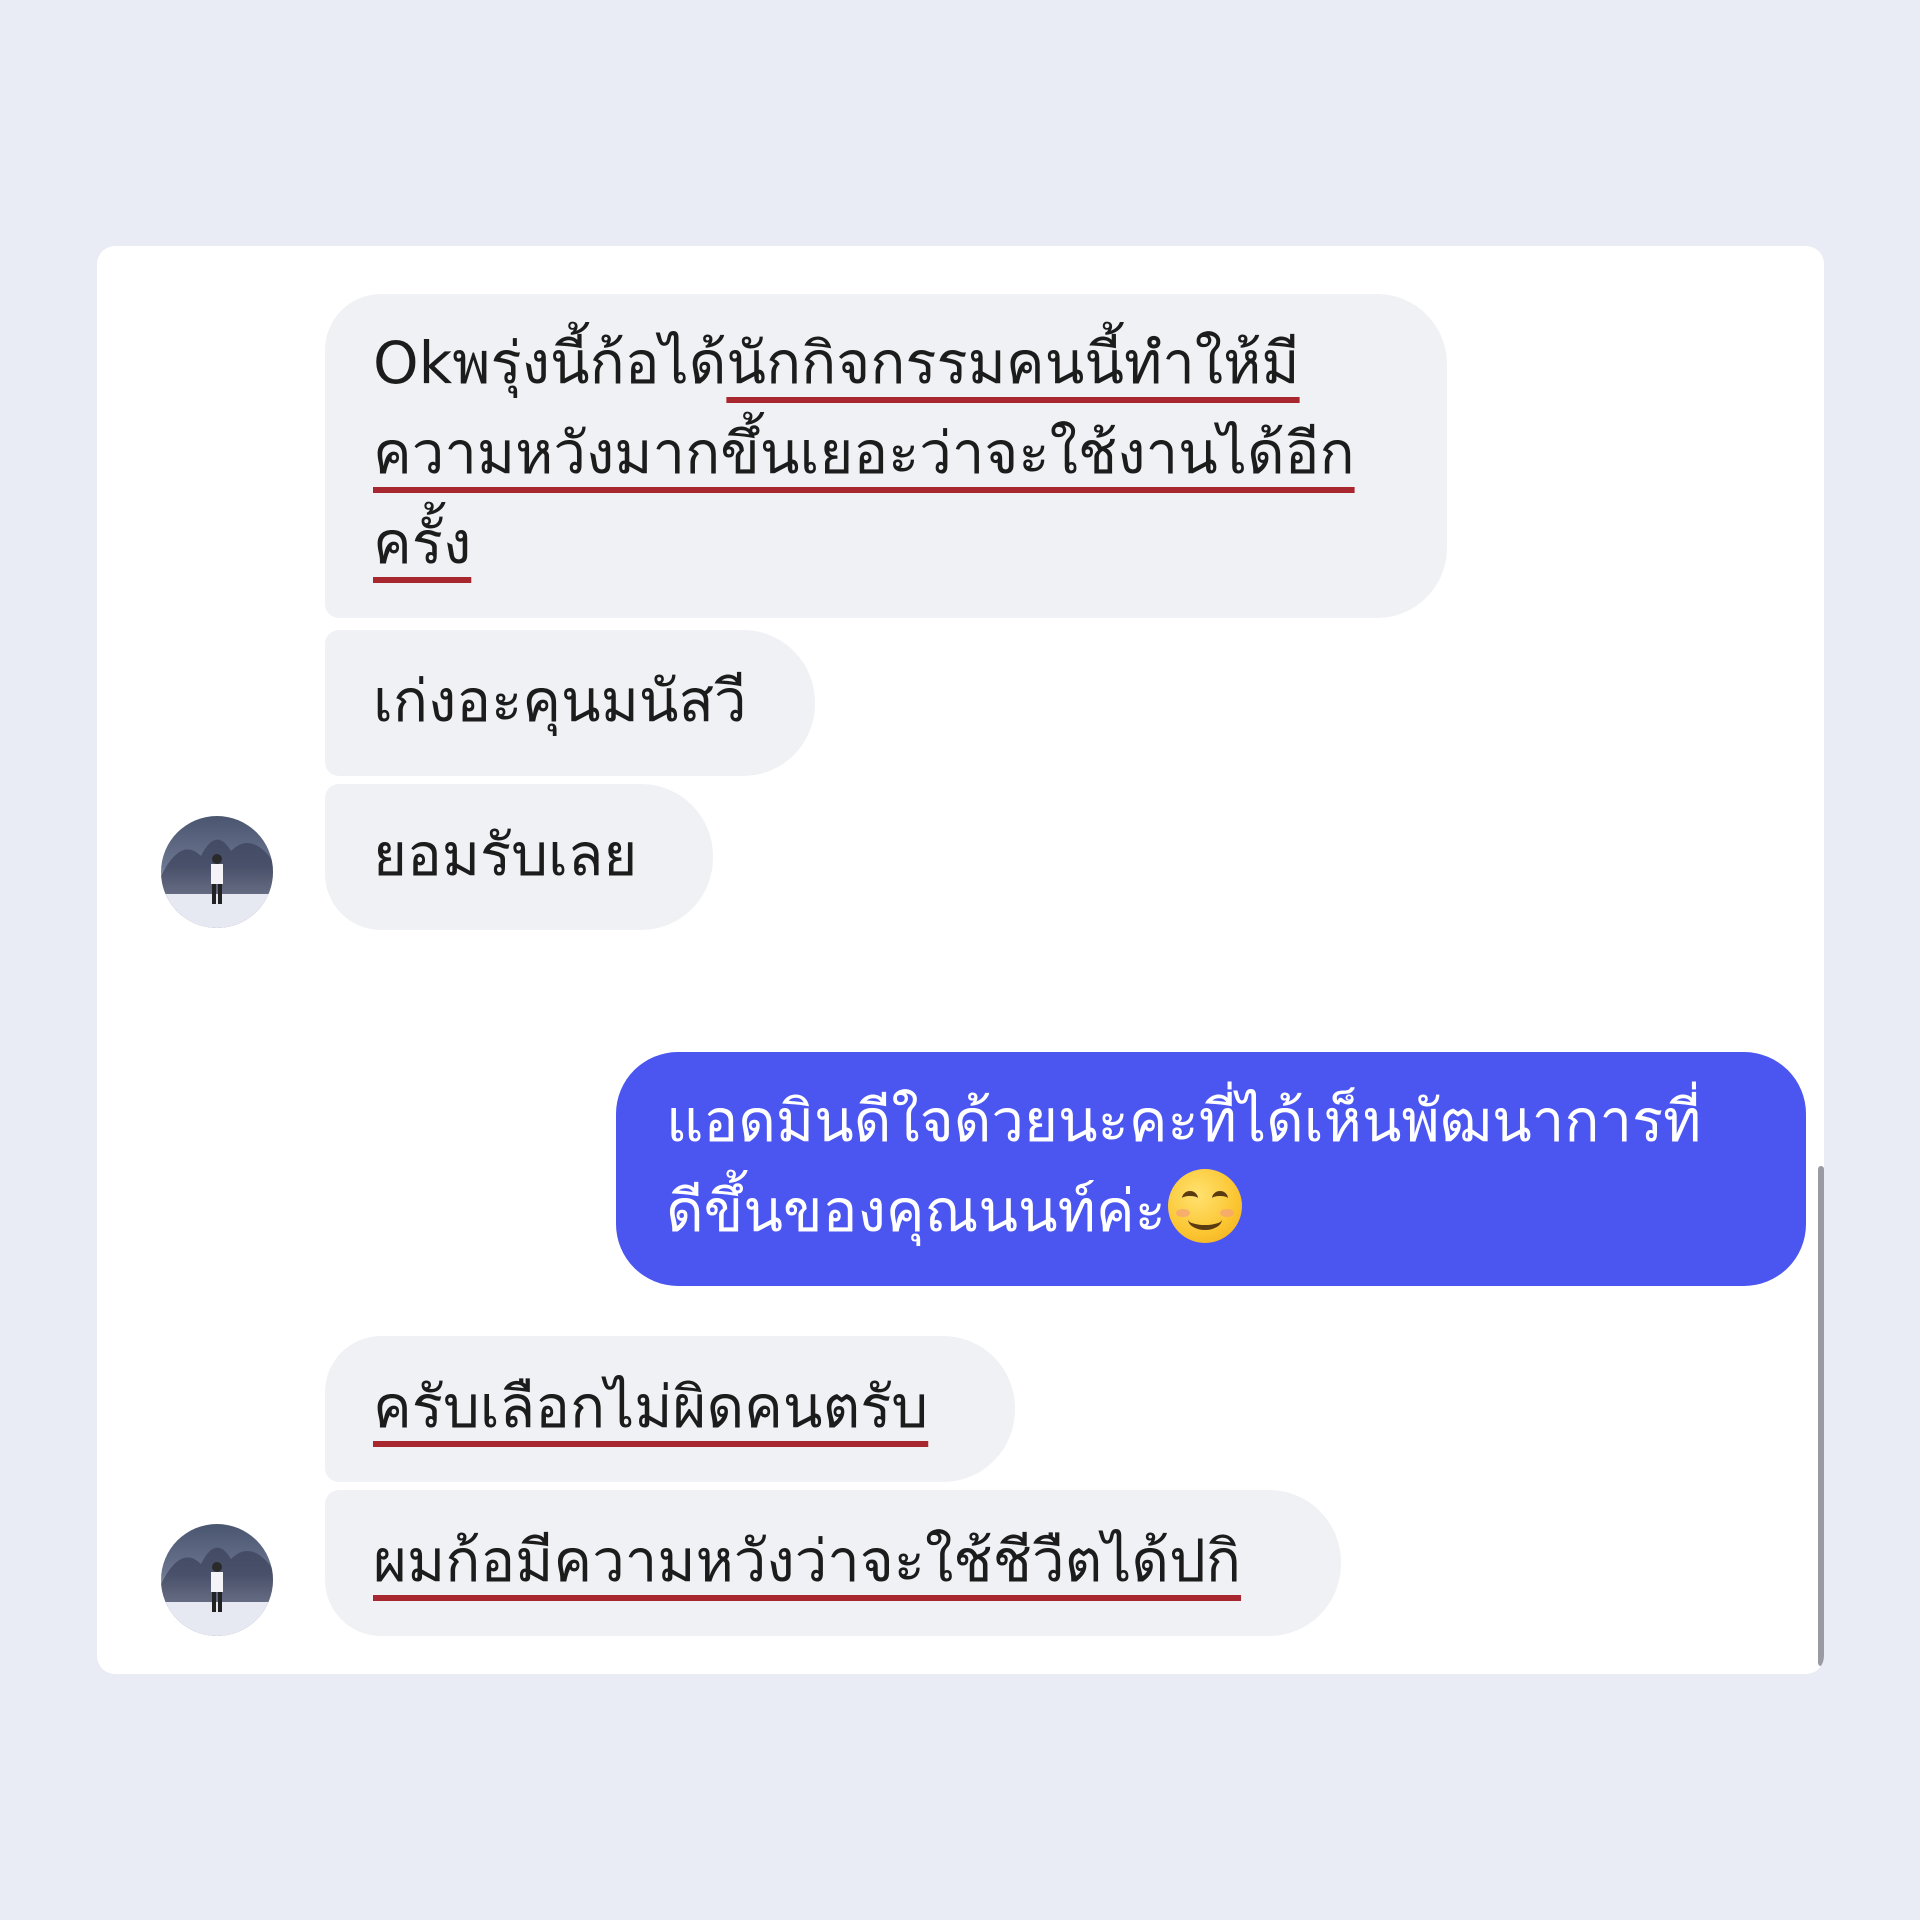  I want to click on incoming-message-5: ครับเลือกไม่ผิดคนตรับ, so click(670, 1409).